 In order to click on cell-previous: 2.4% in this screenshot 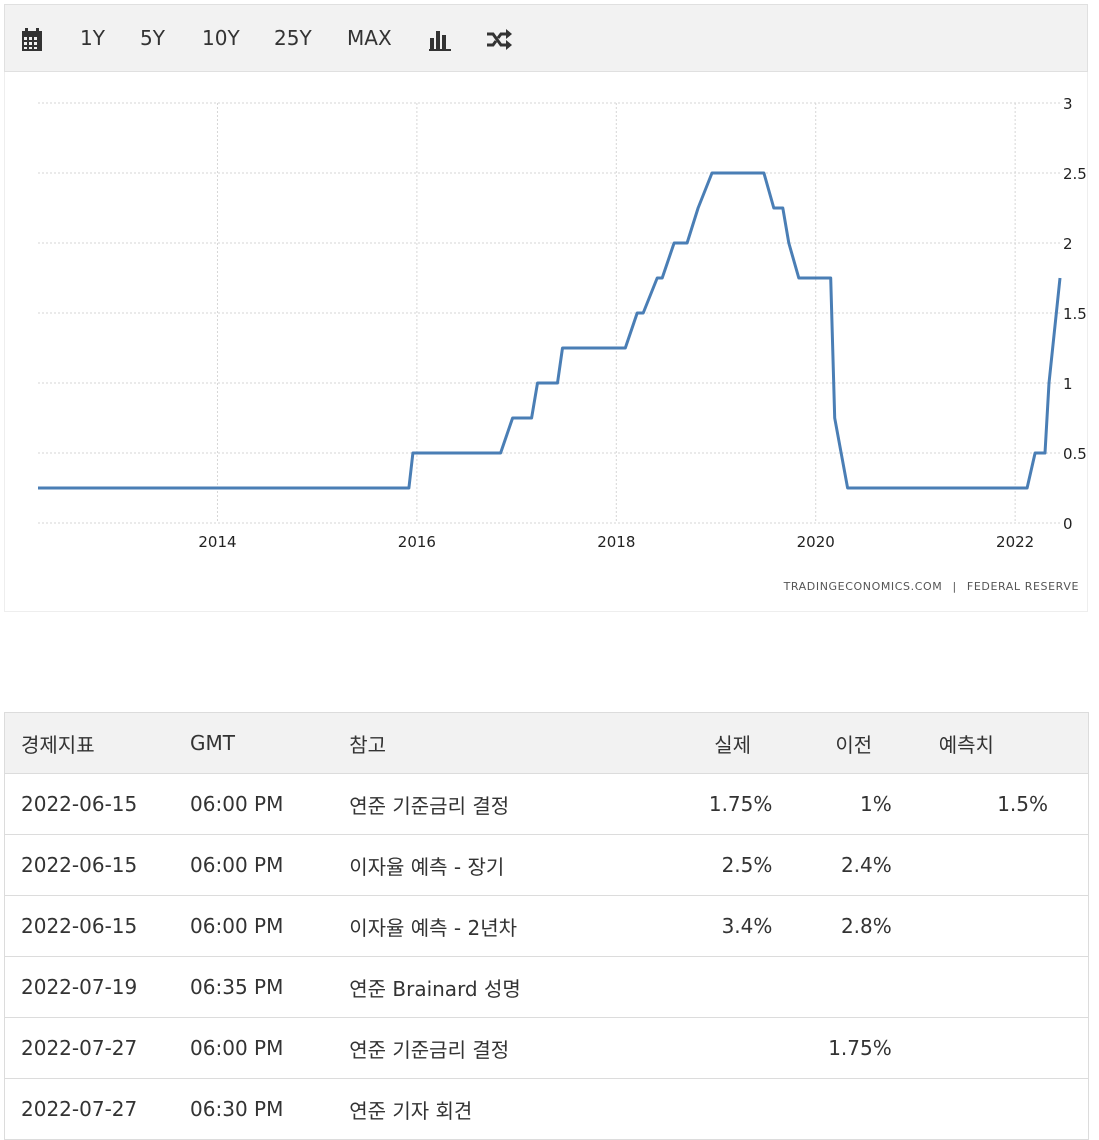, I will do `click(833, 865)`.